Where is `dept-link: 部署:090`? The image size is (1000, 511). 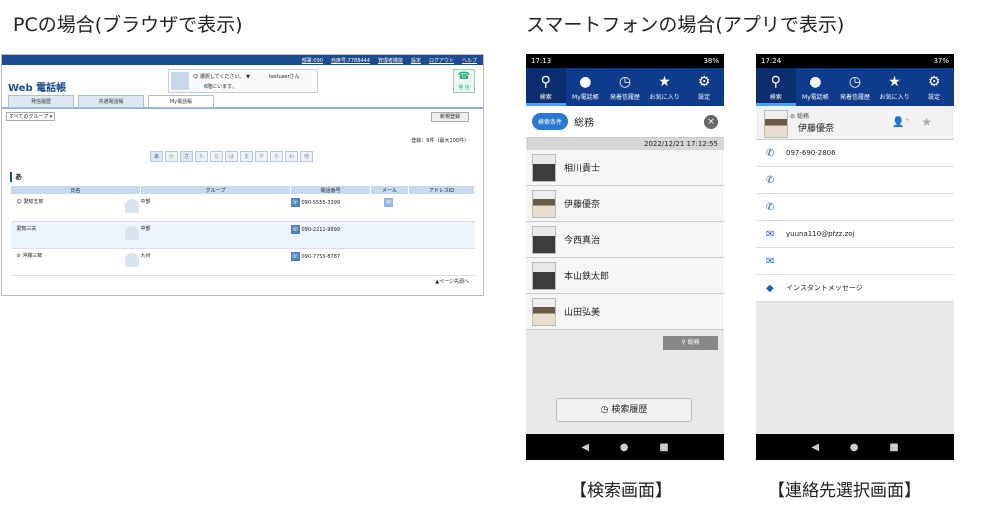 dept-link: 部署:090 is located at coordinates (312, 60).